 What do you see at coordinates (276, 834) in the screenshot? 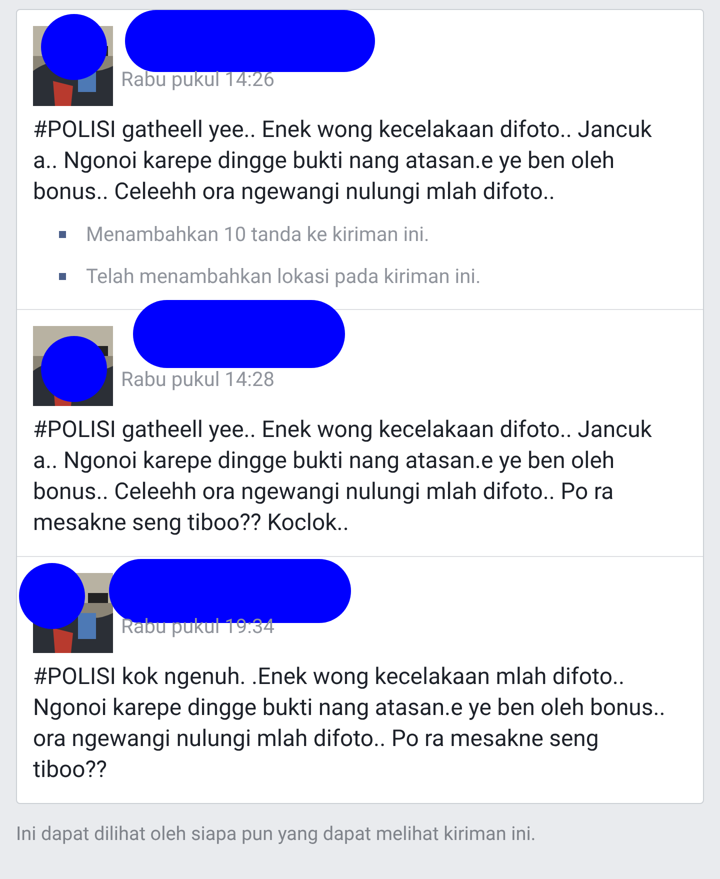
I see `visibility-note: Ini dapat dilihat oleh siapa pun yang dapat melihat kiriman ini.` at bounding box center [276, 834].